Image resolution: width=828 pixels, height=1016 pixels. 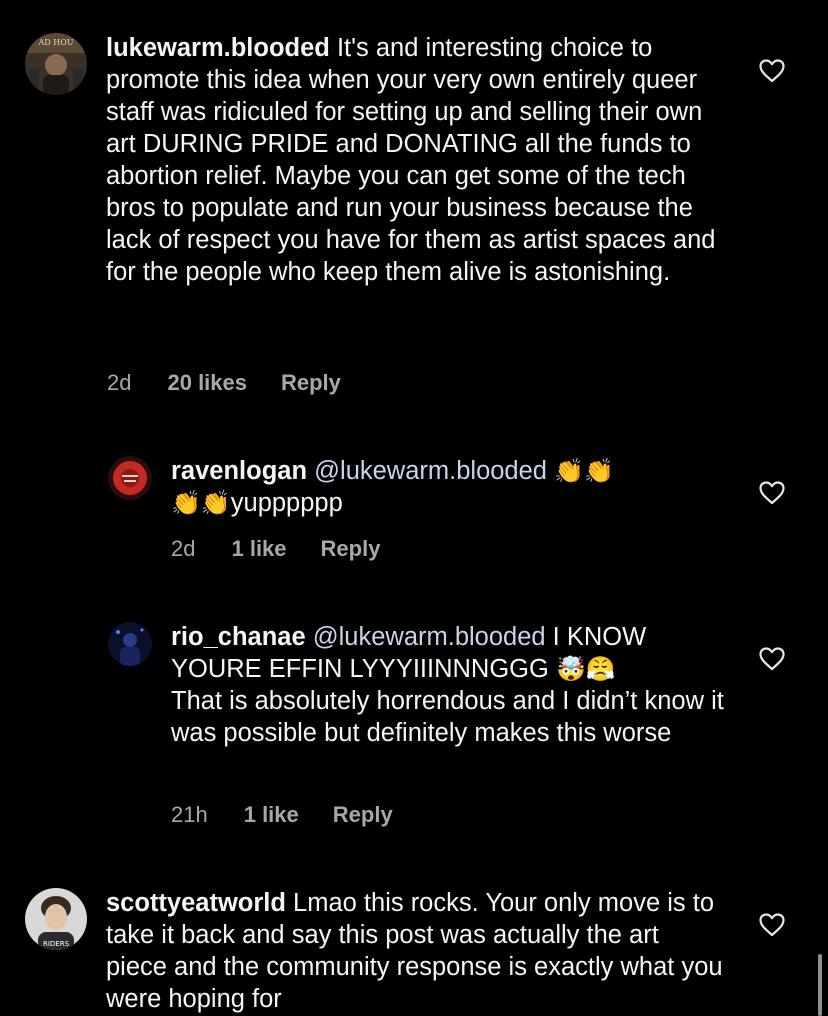 What do you see at coordinates (56, 944) in the screenshot?
I see `avatar-shirt-text: RIDERS` at bounding box center [56, 944].